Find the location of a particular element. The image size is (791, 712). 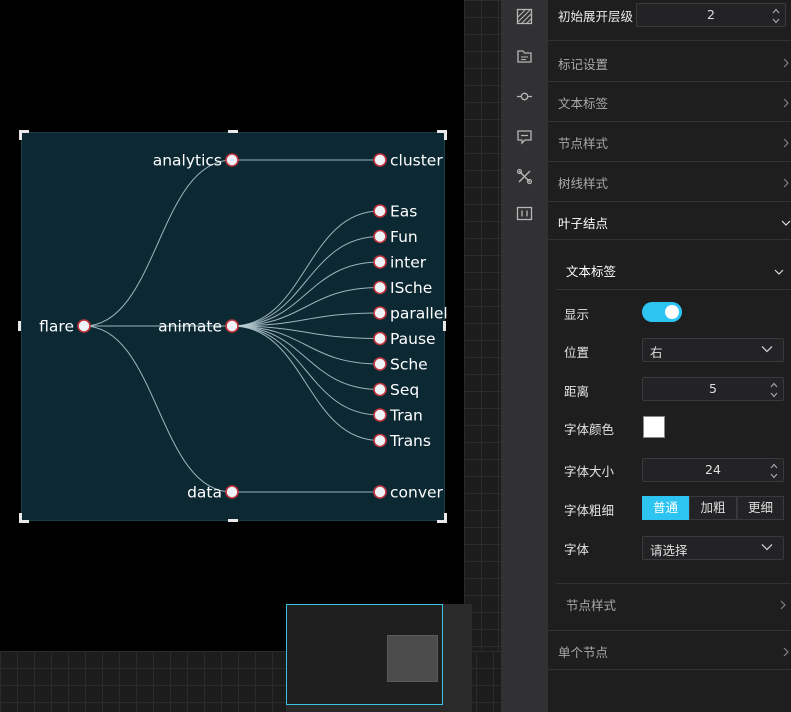

font-color-swatch is located at coordinates (654, 427).